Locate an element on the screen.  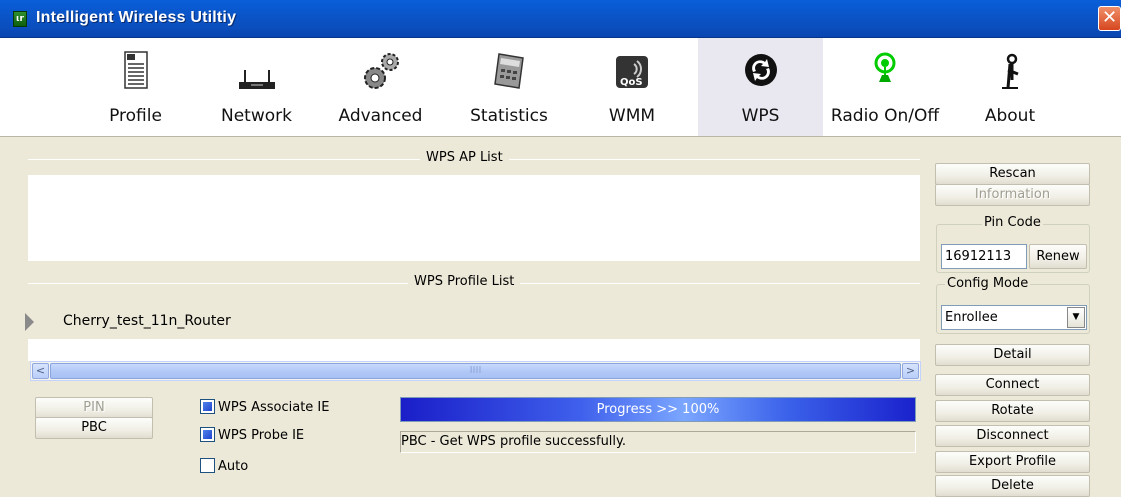
auto-label: Auto is located at coordinates (233, 466).